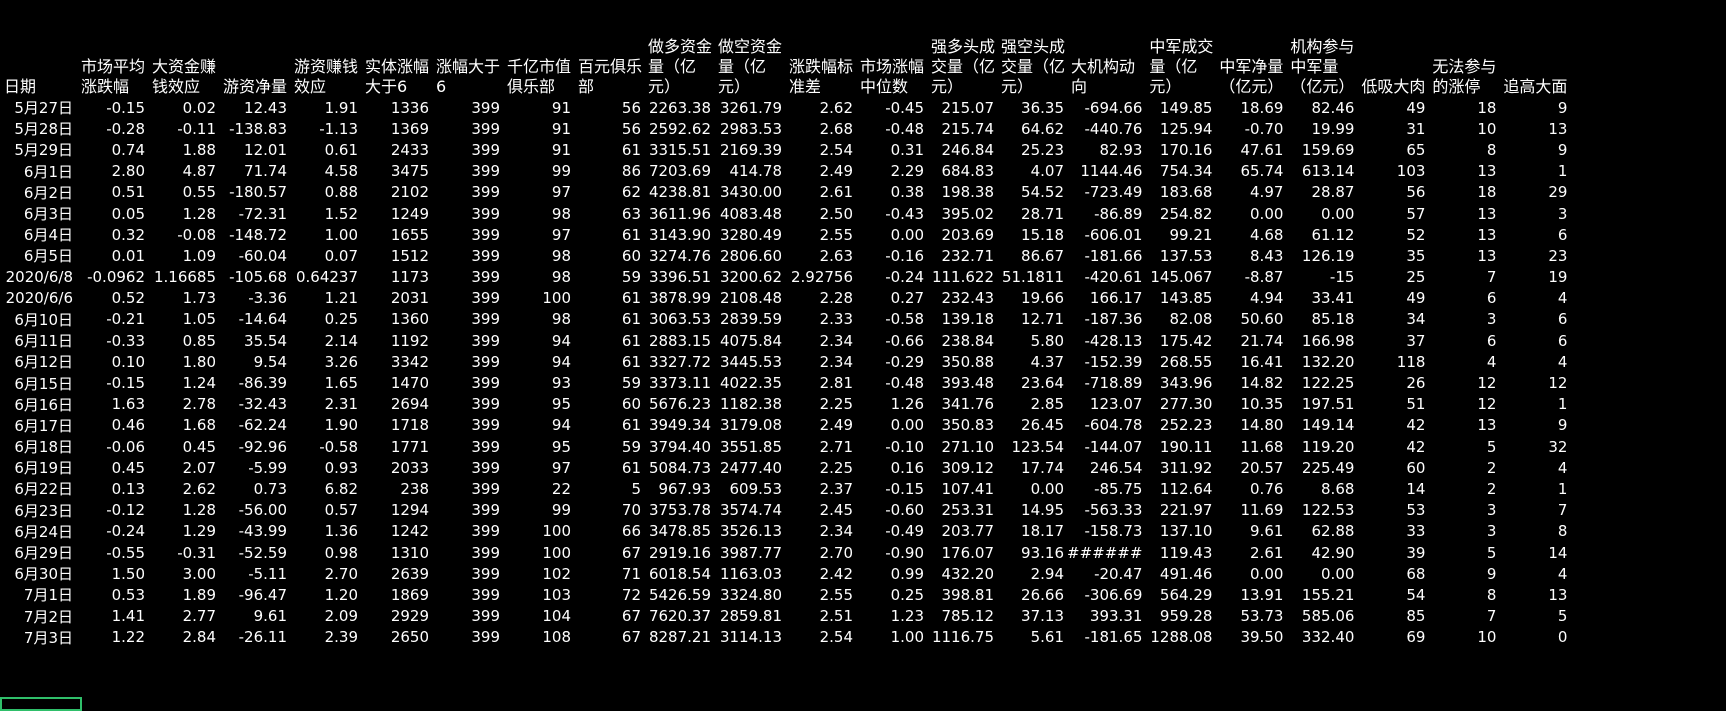 The image size is (1726, 711). What do you see at coordinates (1534, 277) in the screenshot?
I see `data-cell: 19` at bounding box center [1534, 277].